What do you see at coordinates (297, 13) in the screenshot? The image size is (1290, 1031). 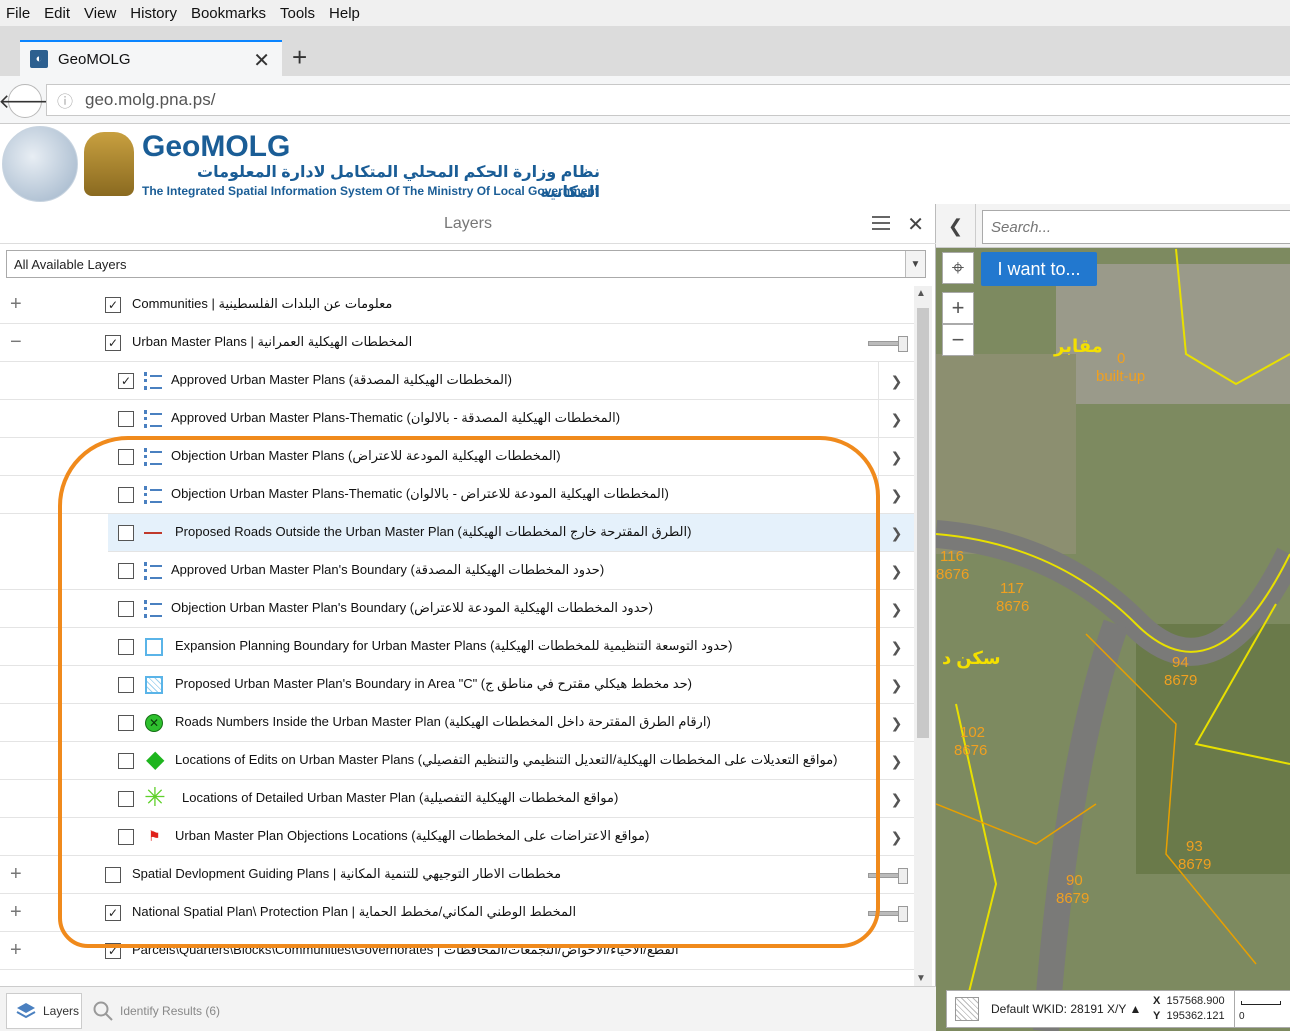 I see `menu-tools: Tools` at bounding box center [297, 13].